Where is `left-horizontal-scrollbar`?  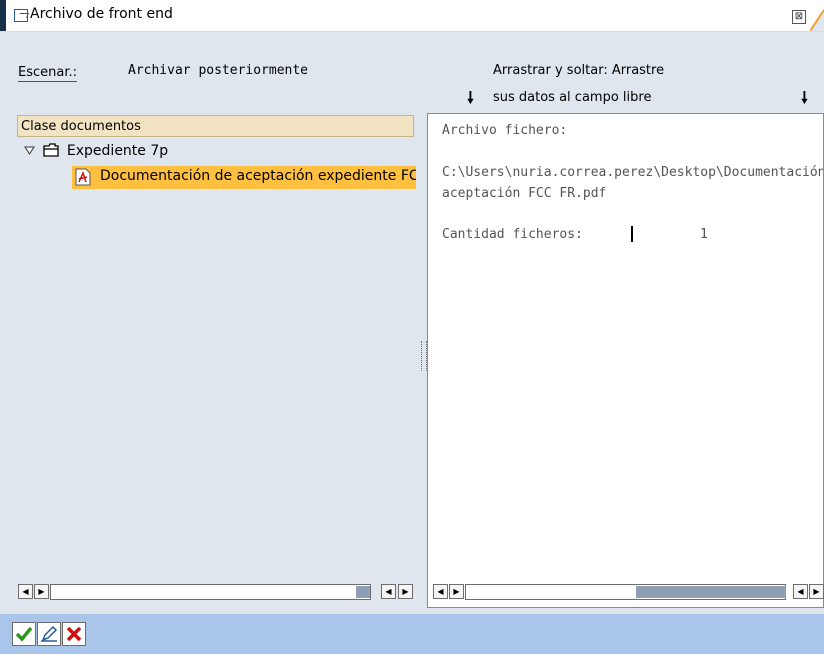 left-horizontal-scrollbar is located at coordinates (210, 592).